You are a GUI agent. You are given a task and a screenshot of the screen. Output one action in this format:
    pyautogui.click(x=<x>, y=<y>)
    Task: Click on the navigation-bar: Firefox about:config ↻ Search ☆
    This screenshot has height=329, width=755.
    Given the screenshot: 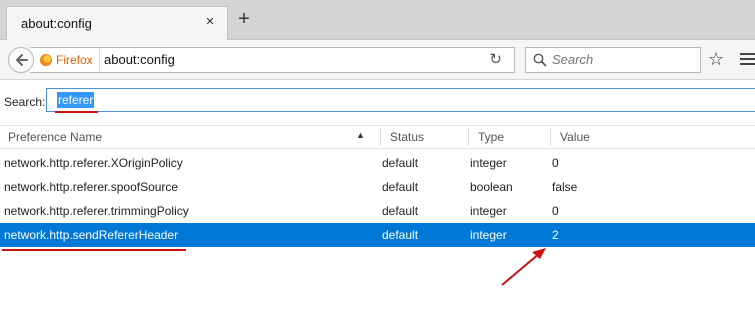 What is the action you would take?
    pyautogui.click(x=377, y=60)
    